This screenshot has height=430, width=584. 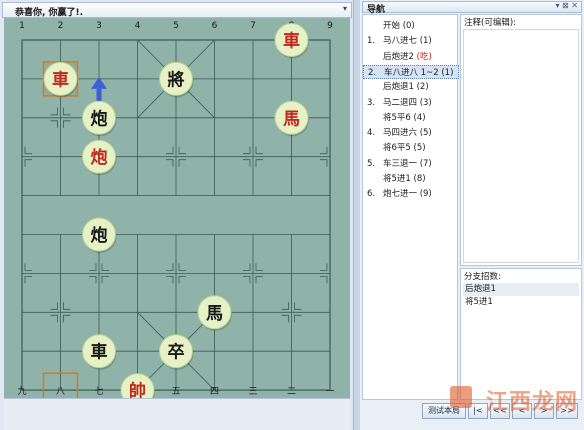 What do you see at coordinates (472, 8) in the screenshot?
I see `nav-header: 导航 ▾ ⊠ ✕` at bounding box center [472, 8].